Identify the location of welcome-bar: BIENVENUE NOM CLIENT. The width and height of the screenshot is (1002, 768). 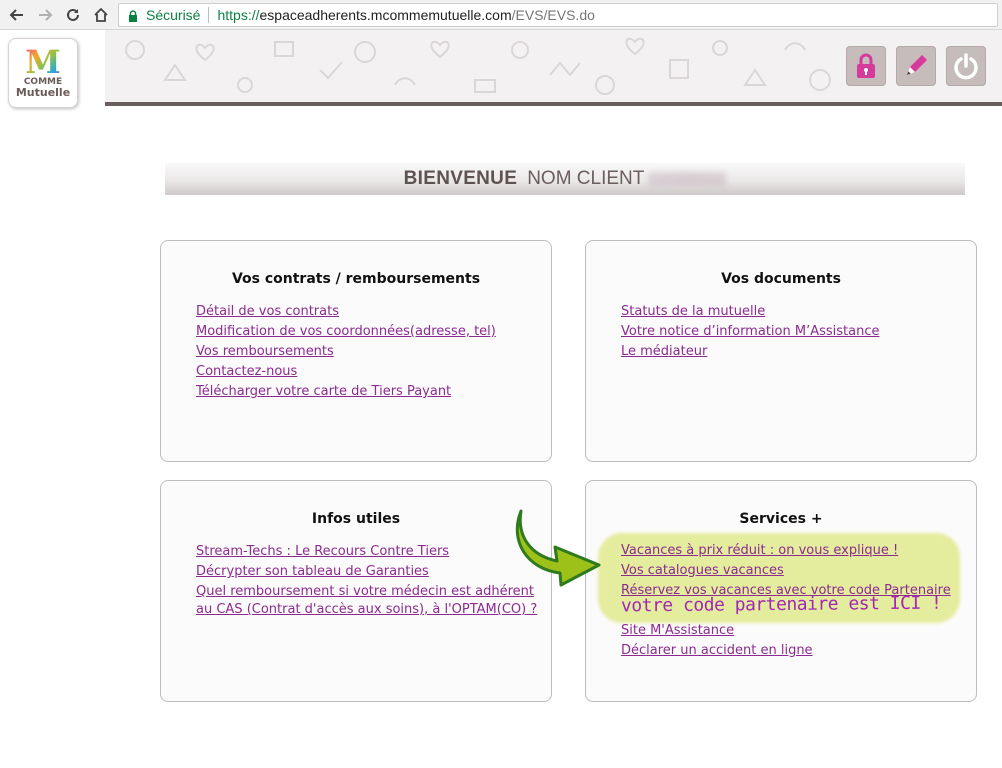
(565, 179).